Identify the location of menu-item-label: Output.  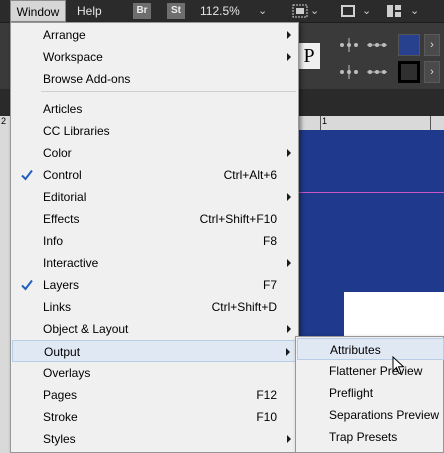
(62, 352).